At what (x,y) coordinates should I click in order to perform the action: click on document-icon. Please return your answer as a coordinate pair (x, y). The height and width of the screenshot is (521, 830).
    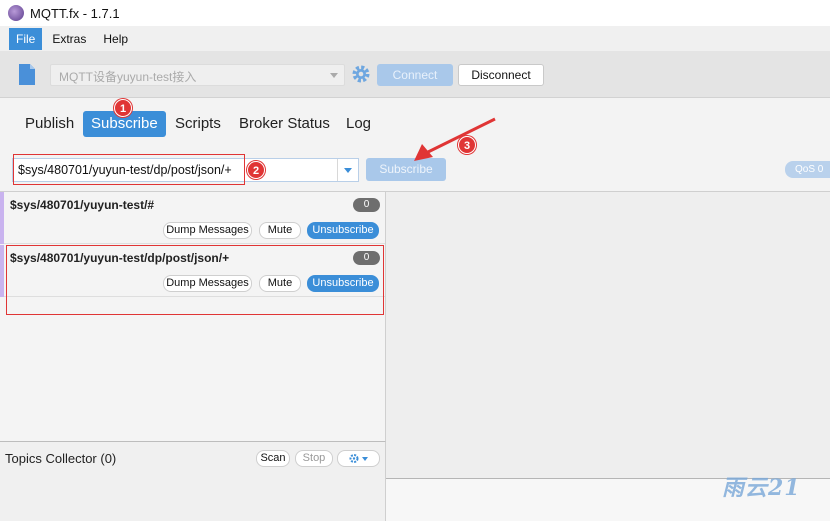
    Looking at the image, I should click on (27, 74).